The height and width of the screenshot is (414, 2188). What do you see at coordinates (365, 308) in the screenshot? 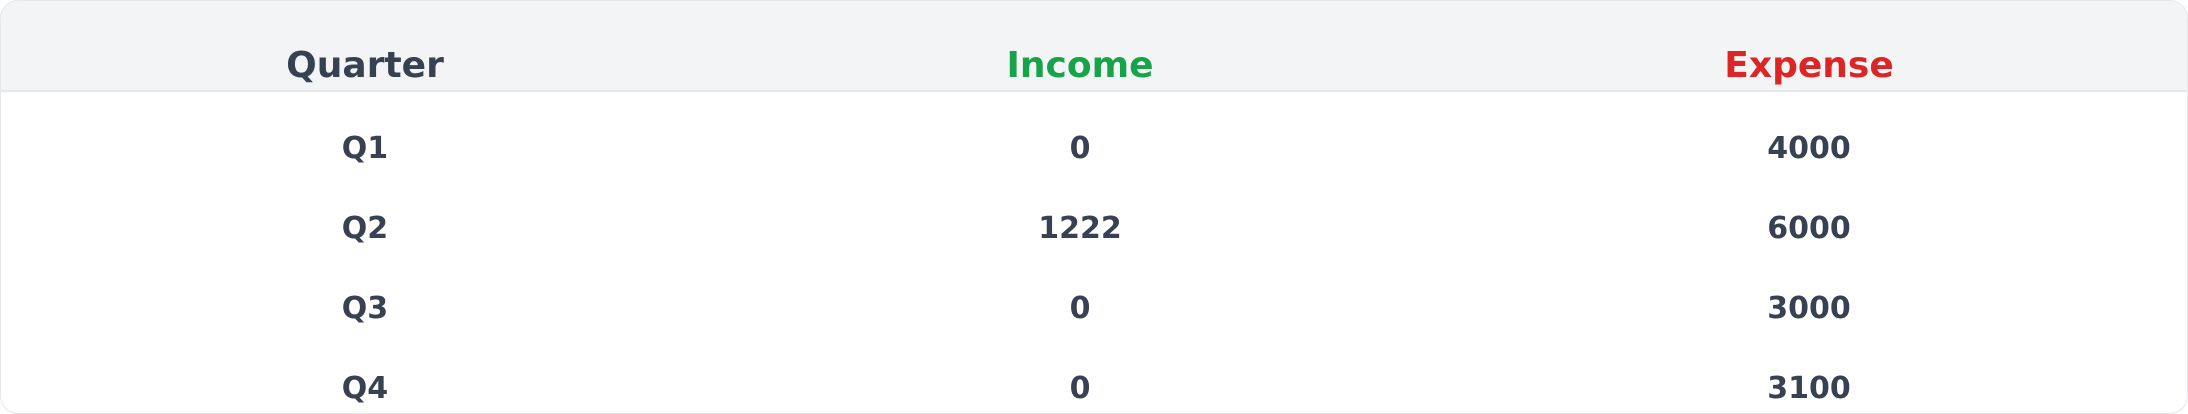
I see `cell-quarter: Q3` at bounding box center [365, 308].